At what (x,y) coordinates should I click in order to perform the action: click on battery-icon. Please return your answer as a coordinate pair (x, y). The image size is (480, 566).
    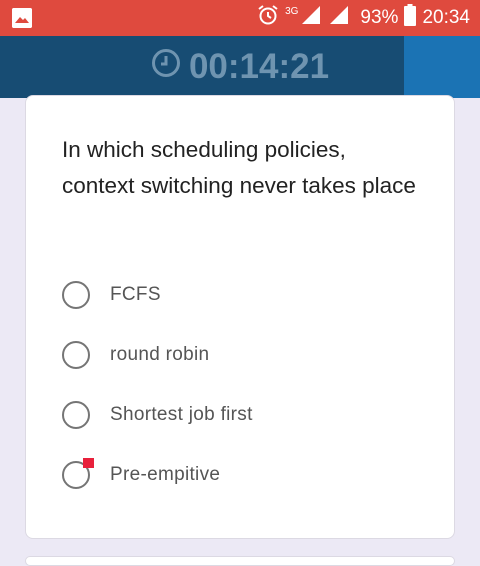
    Looking at the image, I should click on (410, 18).